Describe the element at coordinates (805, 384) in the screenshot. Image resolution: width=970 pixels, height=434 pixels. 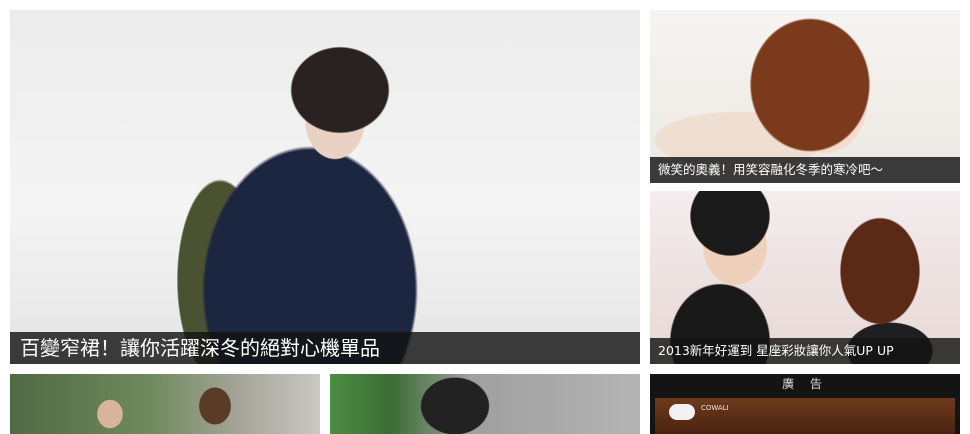
I see `advertisement-label: 廣 告` at that location.